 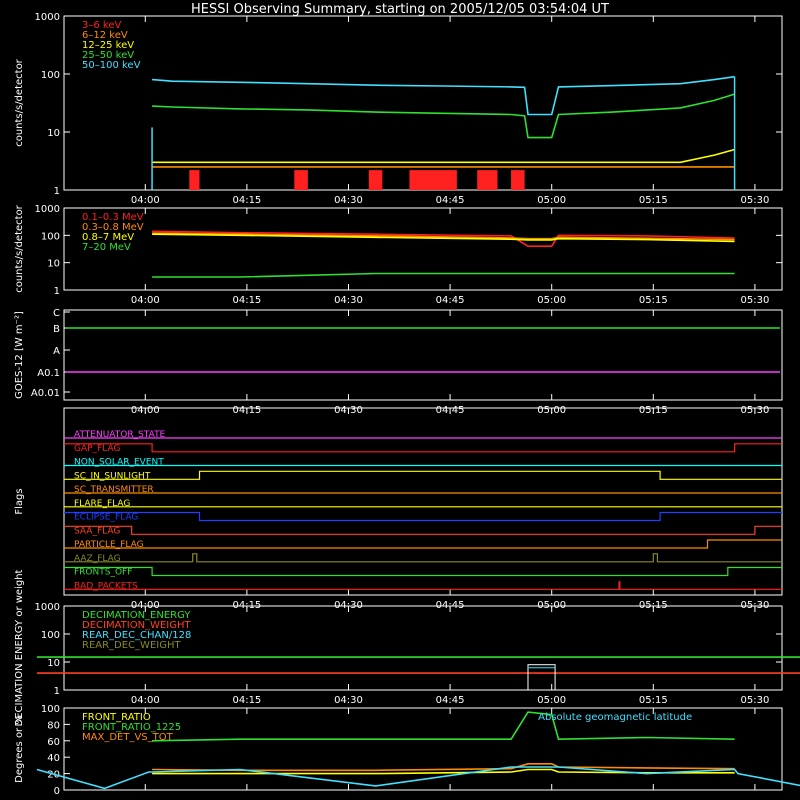 What do you see at coordinates (56, 351) in the screenshot?
I see `y-tick-label: A` at bounding box center [56, 351].